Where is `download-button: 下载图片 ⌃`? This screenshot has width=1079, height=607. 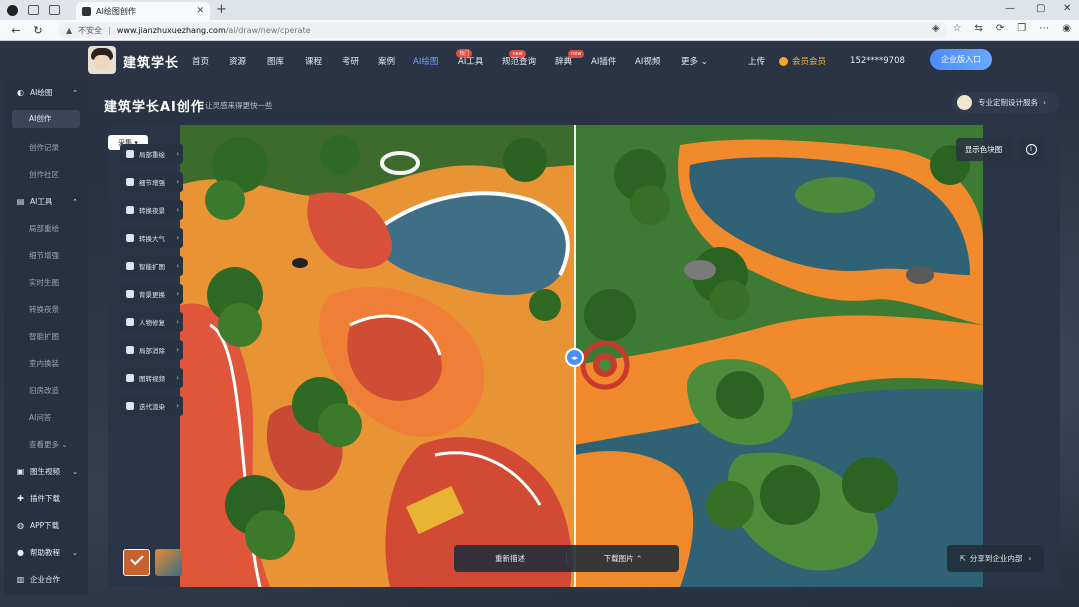 download-button: 下载图片 ⌃ is located at coordinates (622, 558).